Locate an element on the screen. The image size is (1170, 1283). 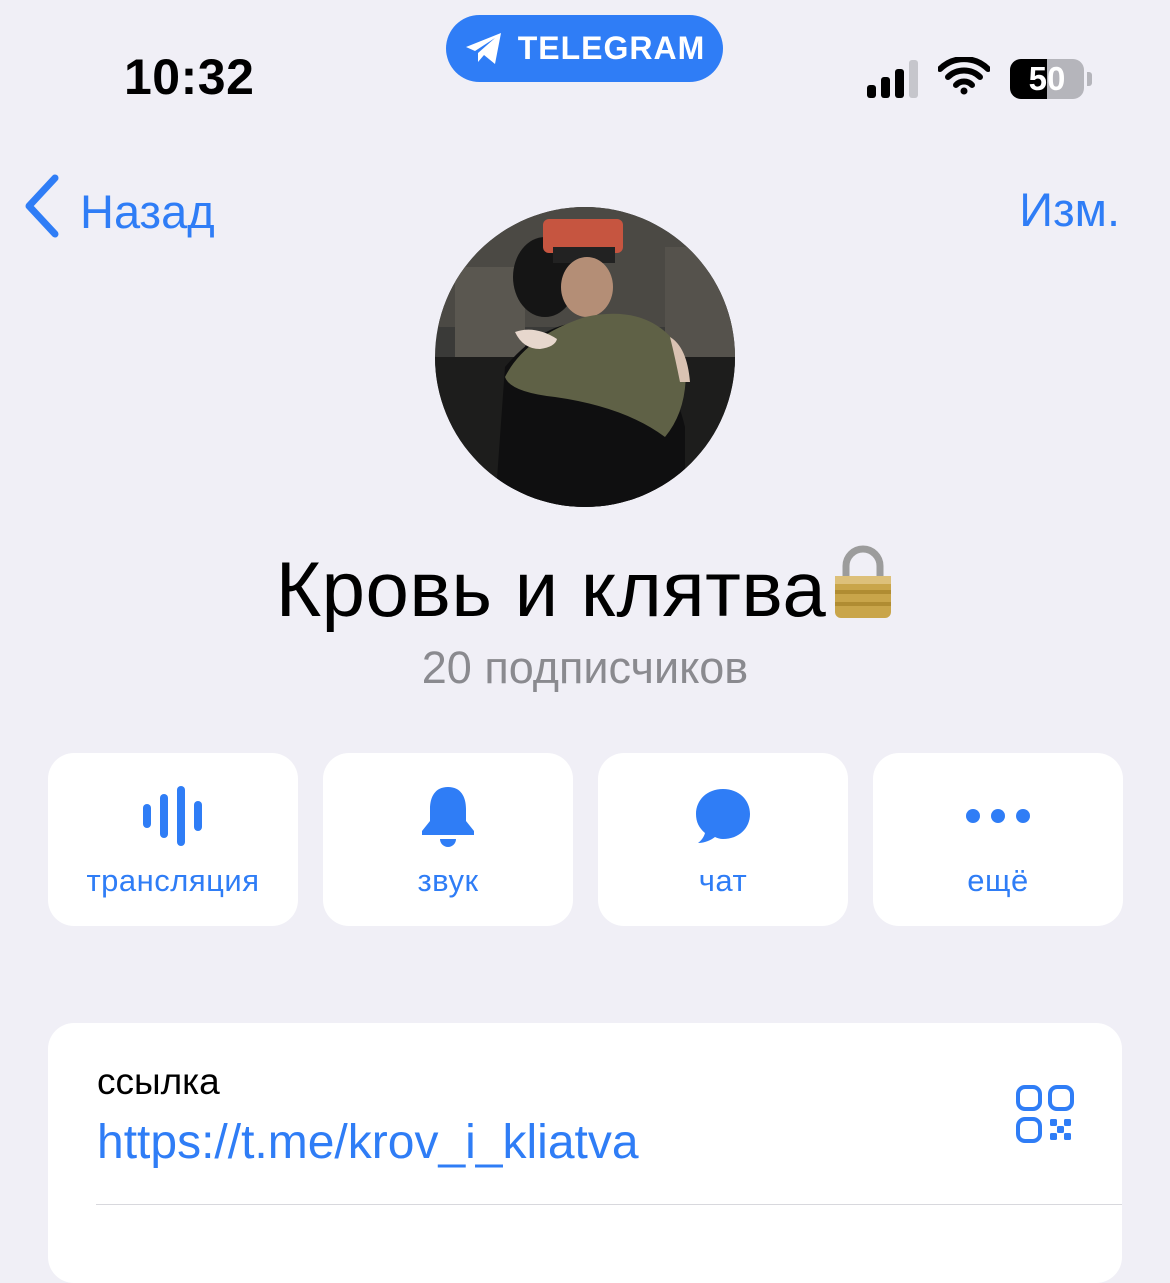
subscriber-count: 20 подписчиков is located at coordinates (585, 667).